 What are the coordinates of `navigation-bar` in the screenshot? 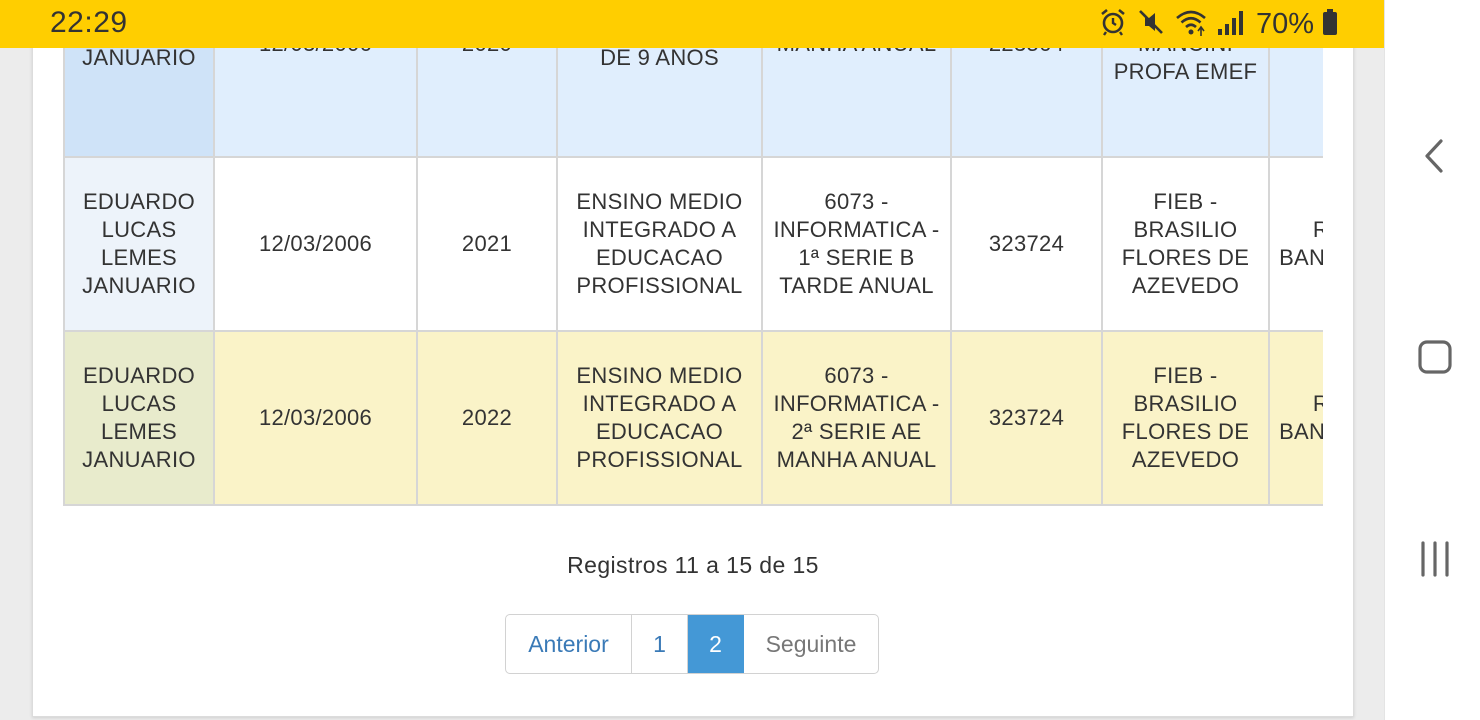 It's located at (1432, 360).